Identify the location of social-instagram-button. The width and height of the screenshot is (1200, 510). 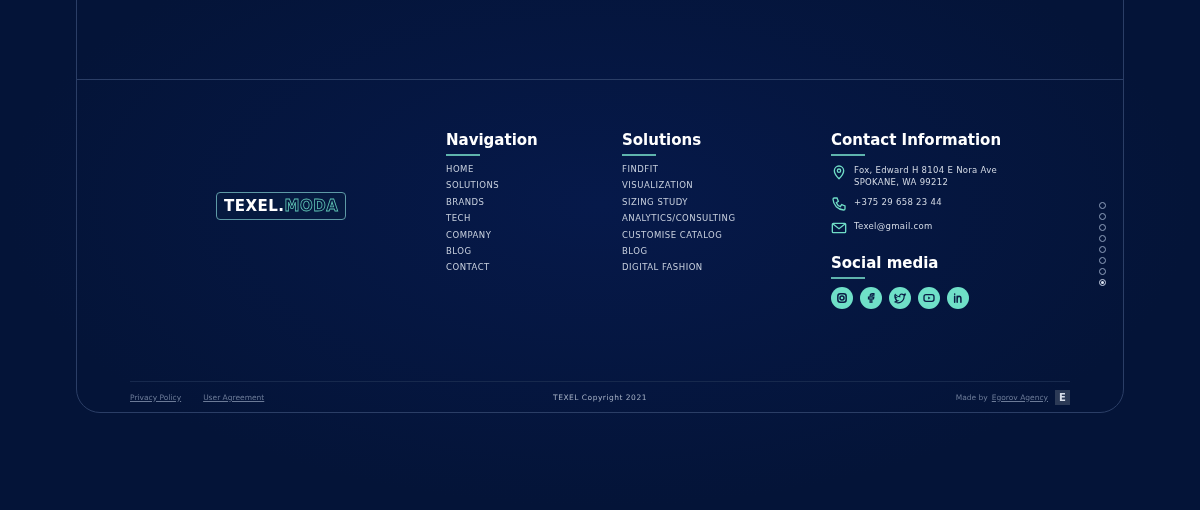
(842, 298).